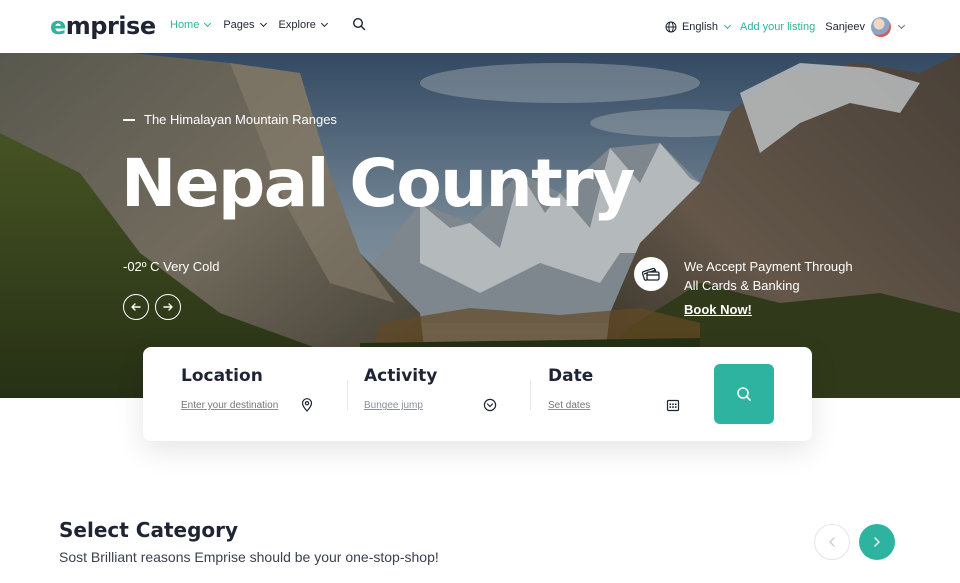 This screenshot has height=583, width=960. Describe the element at coordinates (149, 530) in the screenshot. I see `category-title: Select Category` at that location.